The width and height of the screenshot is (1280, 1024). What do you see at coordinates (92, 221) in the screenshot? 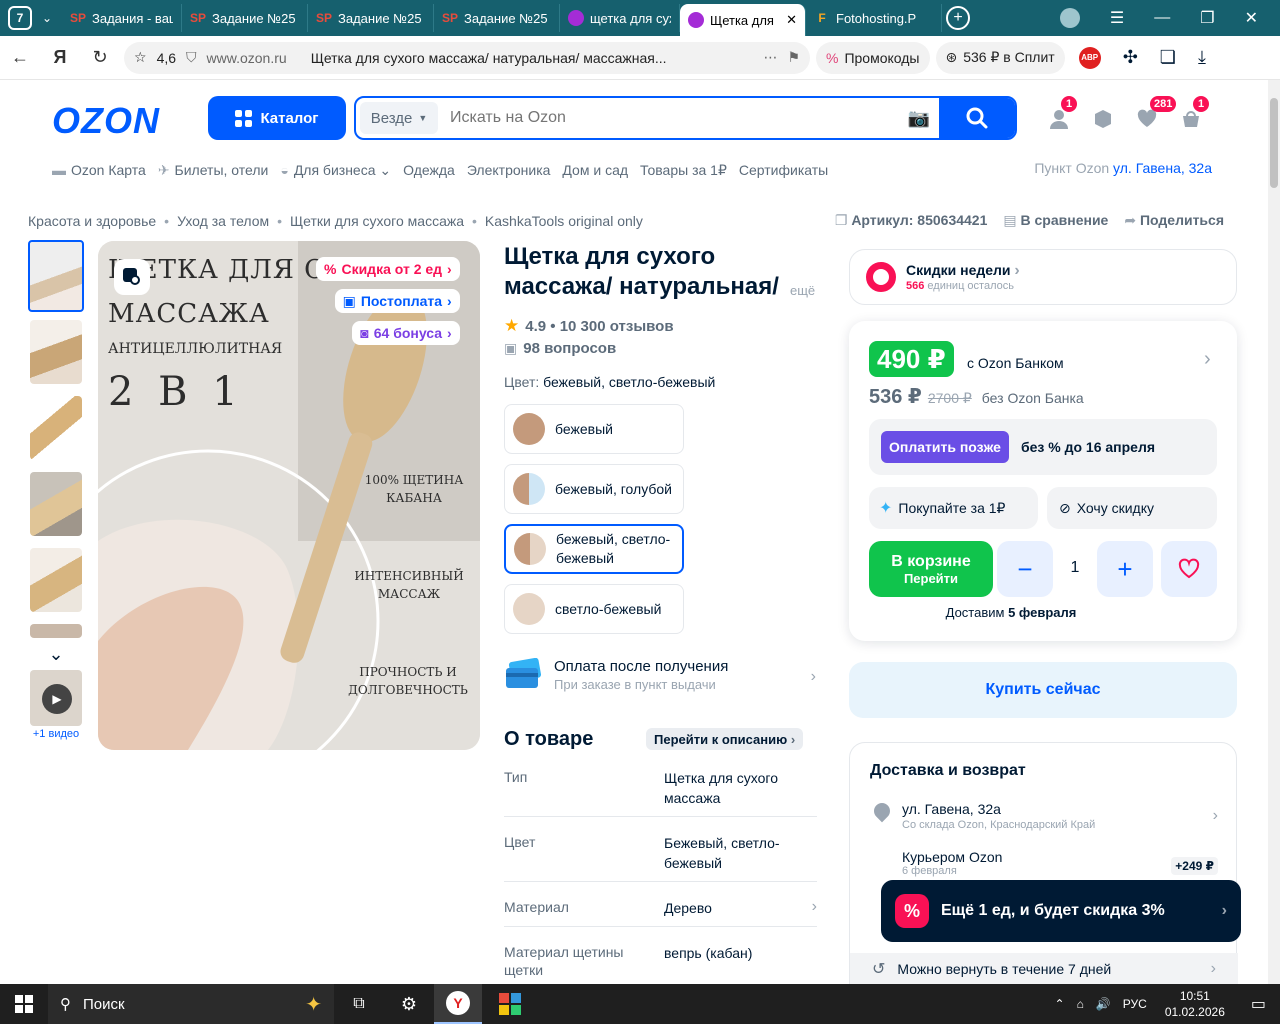
I see `breadcrumb-item: Красота и здоровье` at bounding box center [92, 221].